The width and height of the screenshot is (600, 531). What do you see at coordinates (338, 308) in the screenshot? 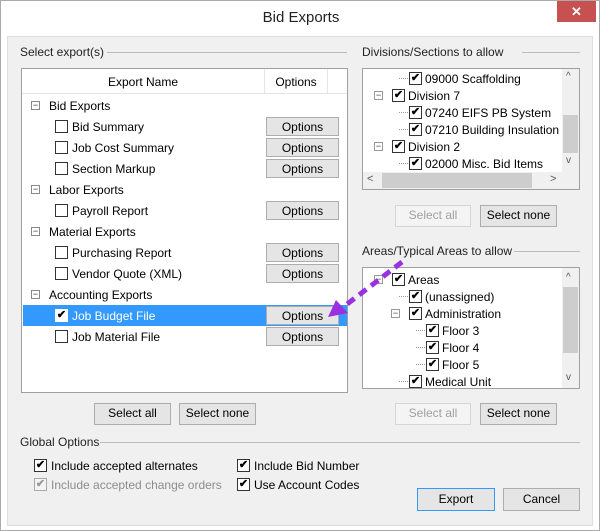
I see `arrow-head` at bounding box center [338, 308].